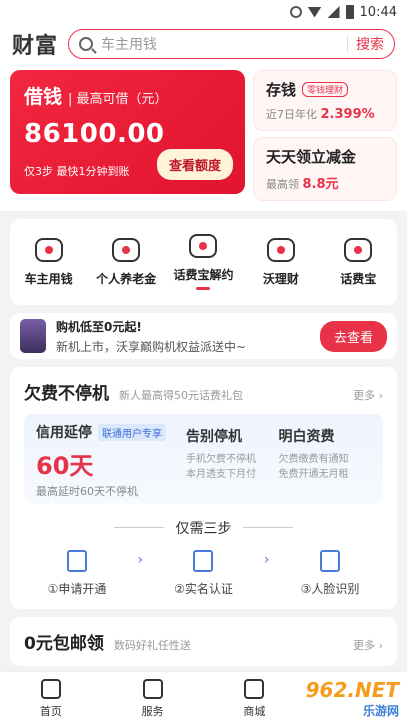 The image size is (407, 725). I want to click on clear-title: 明白资费, so click(306, 437).